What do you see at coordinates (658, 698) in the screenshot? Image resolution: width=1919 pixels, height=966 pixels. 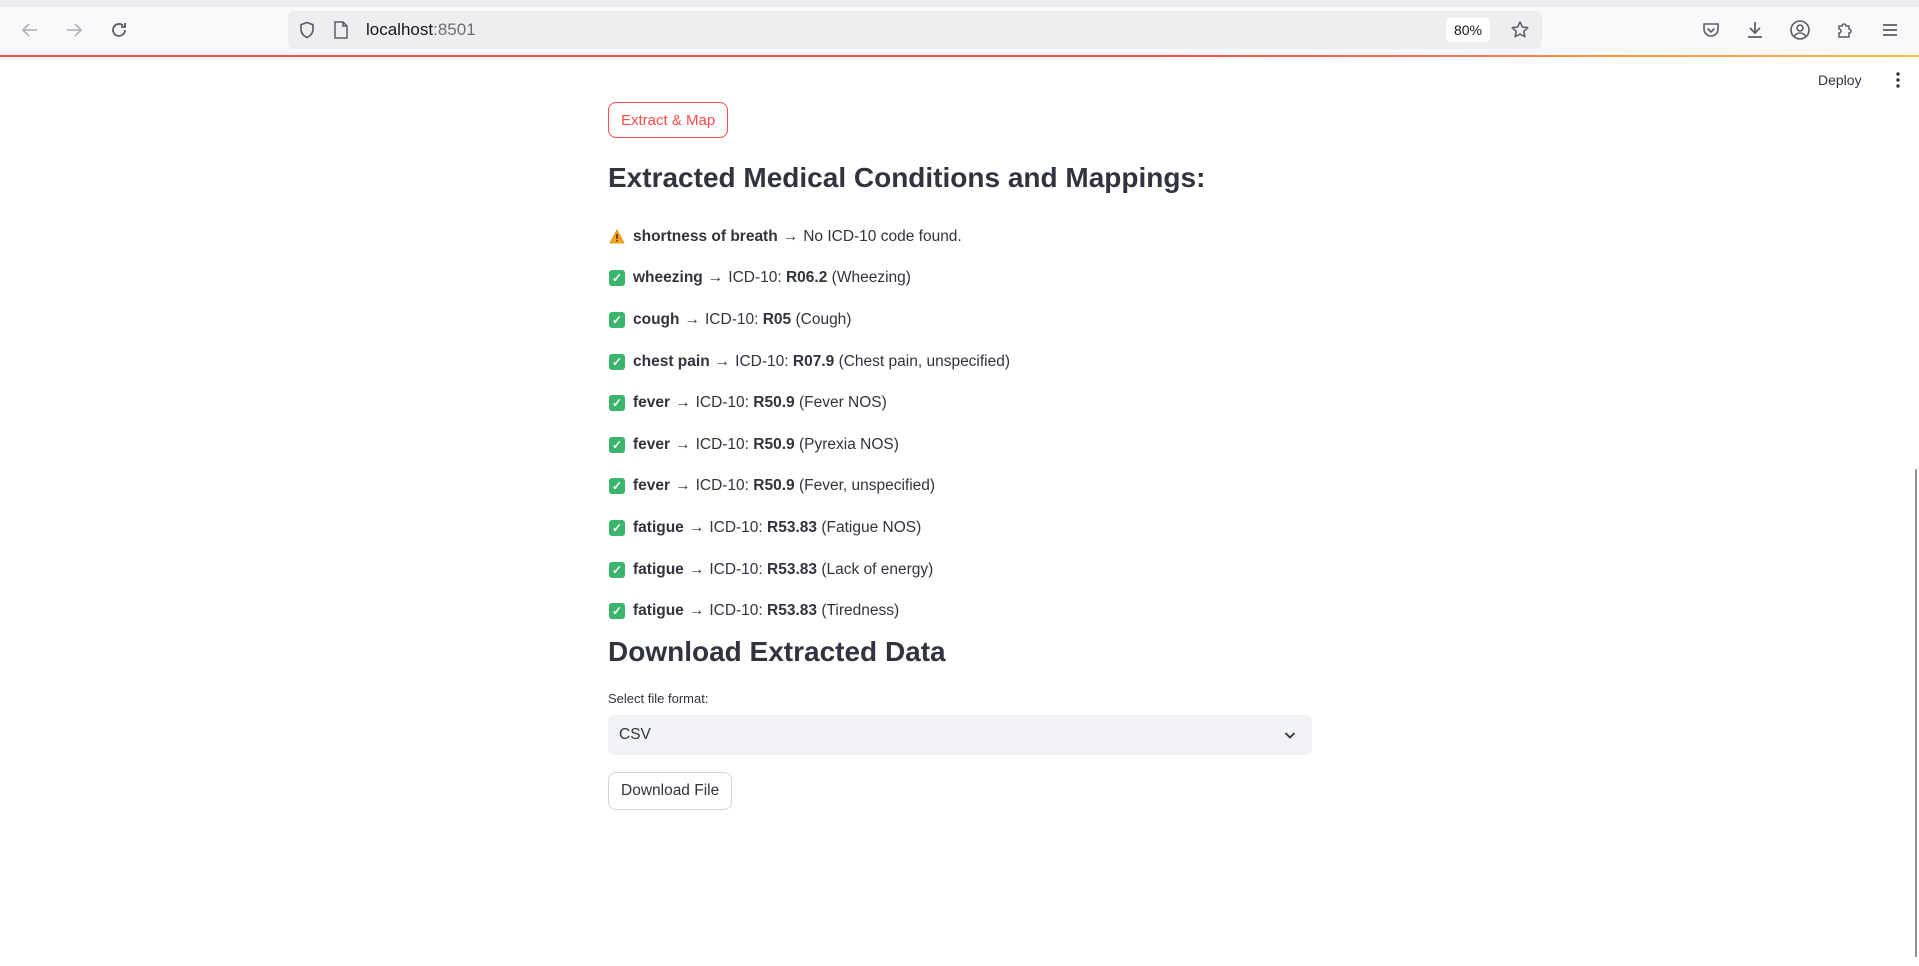 I see `file-format-label: Select file format:` at bounding box center [658, 698].